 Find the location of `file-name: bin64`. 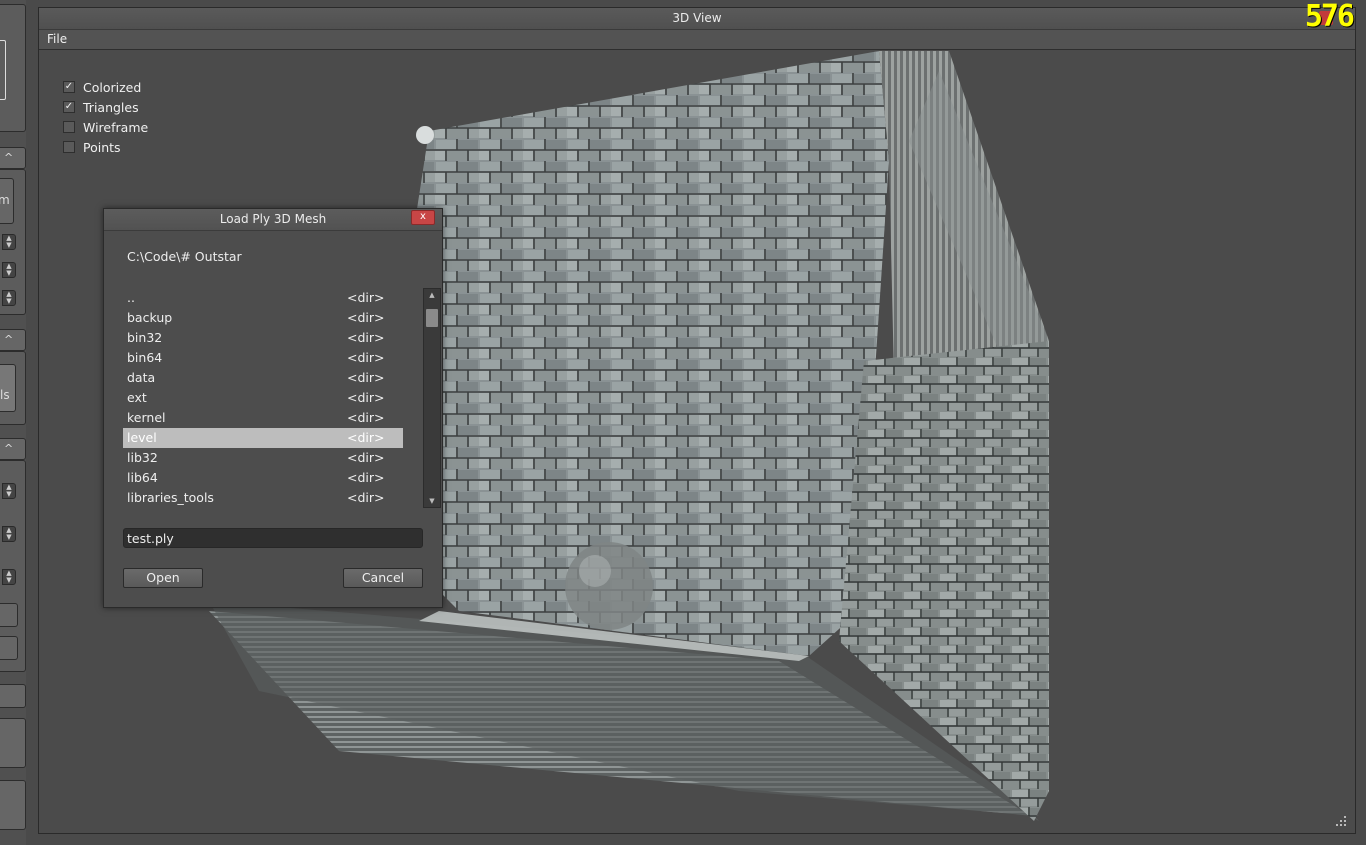

file-name: bin64 is located at coordinates (145, 357).